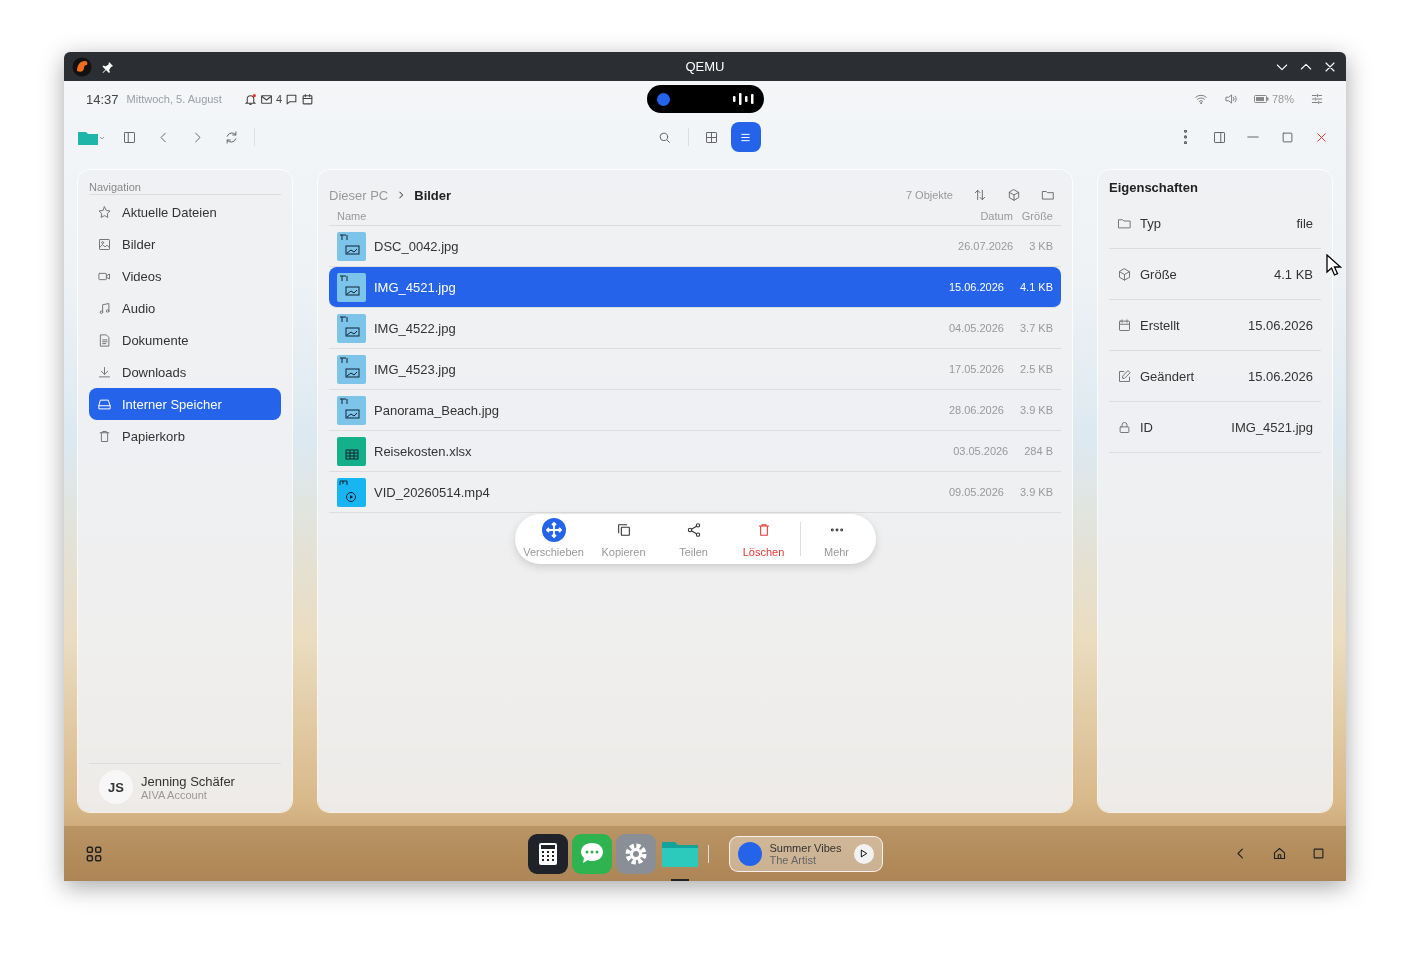 The height and width of the screenshot is (958, 1410). Describe the element at coordinates (1041, 246) in the screenshot. I see `file-size: 3 KB` at that location.